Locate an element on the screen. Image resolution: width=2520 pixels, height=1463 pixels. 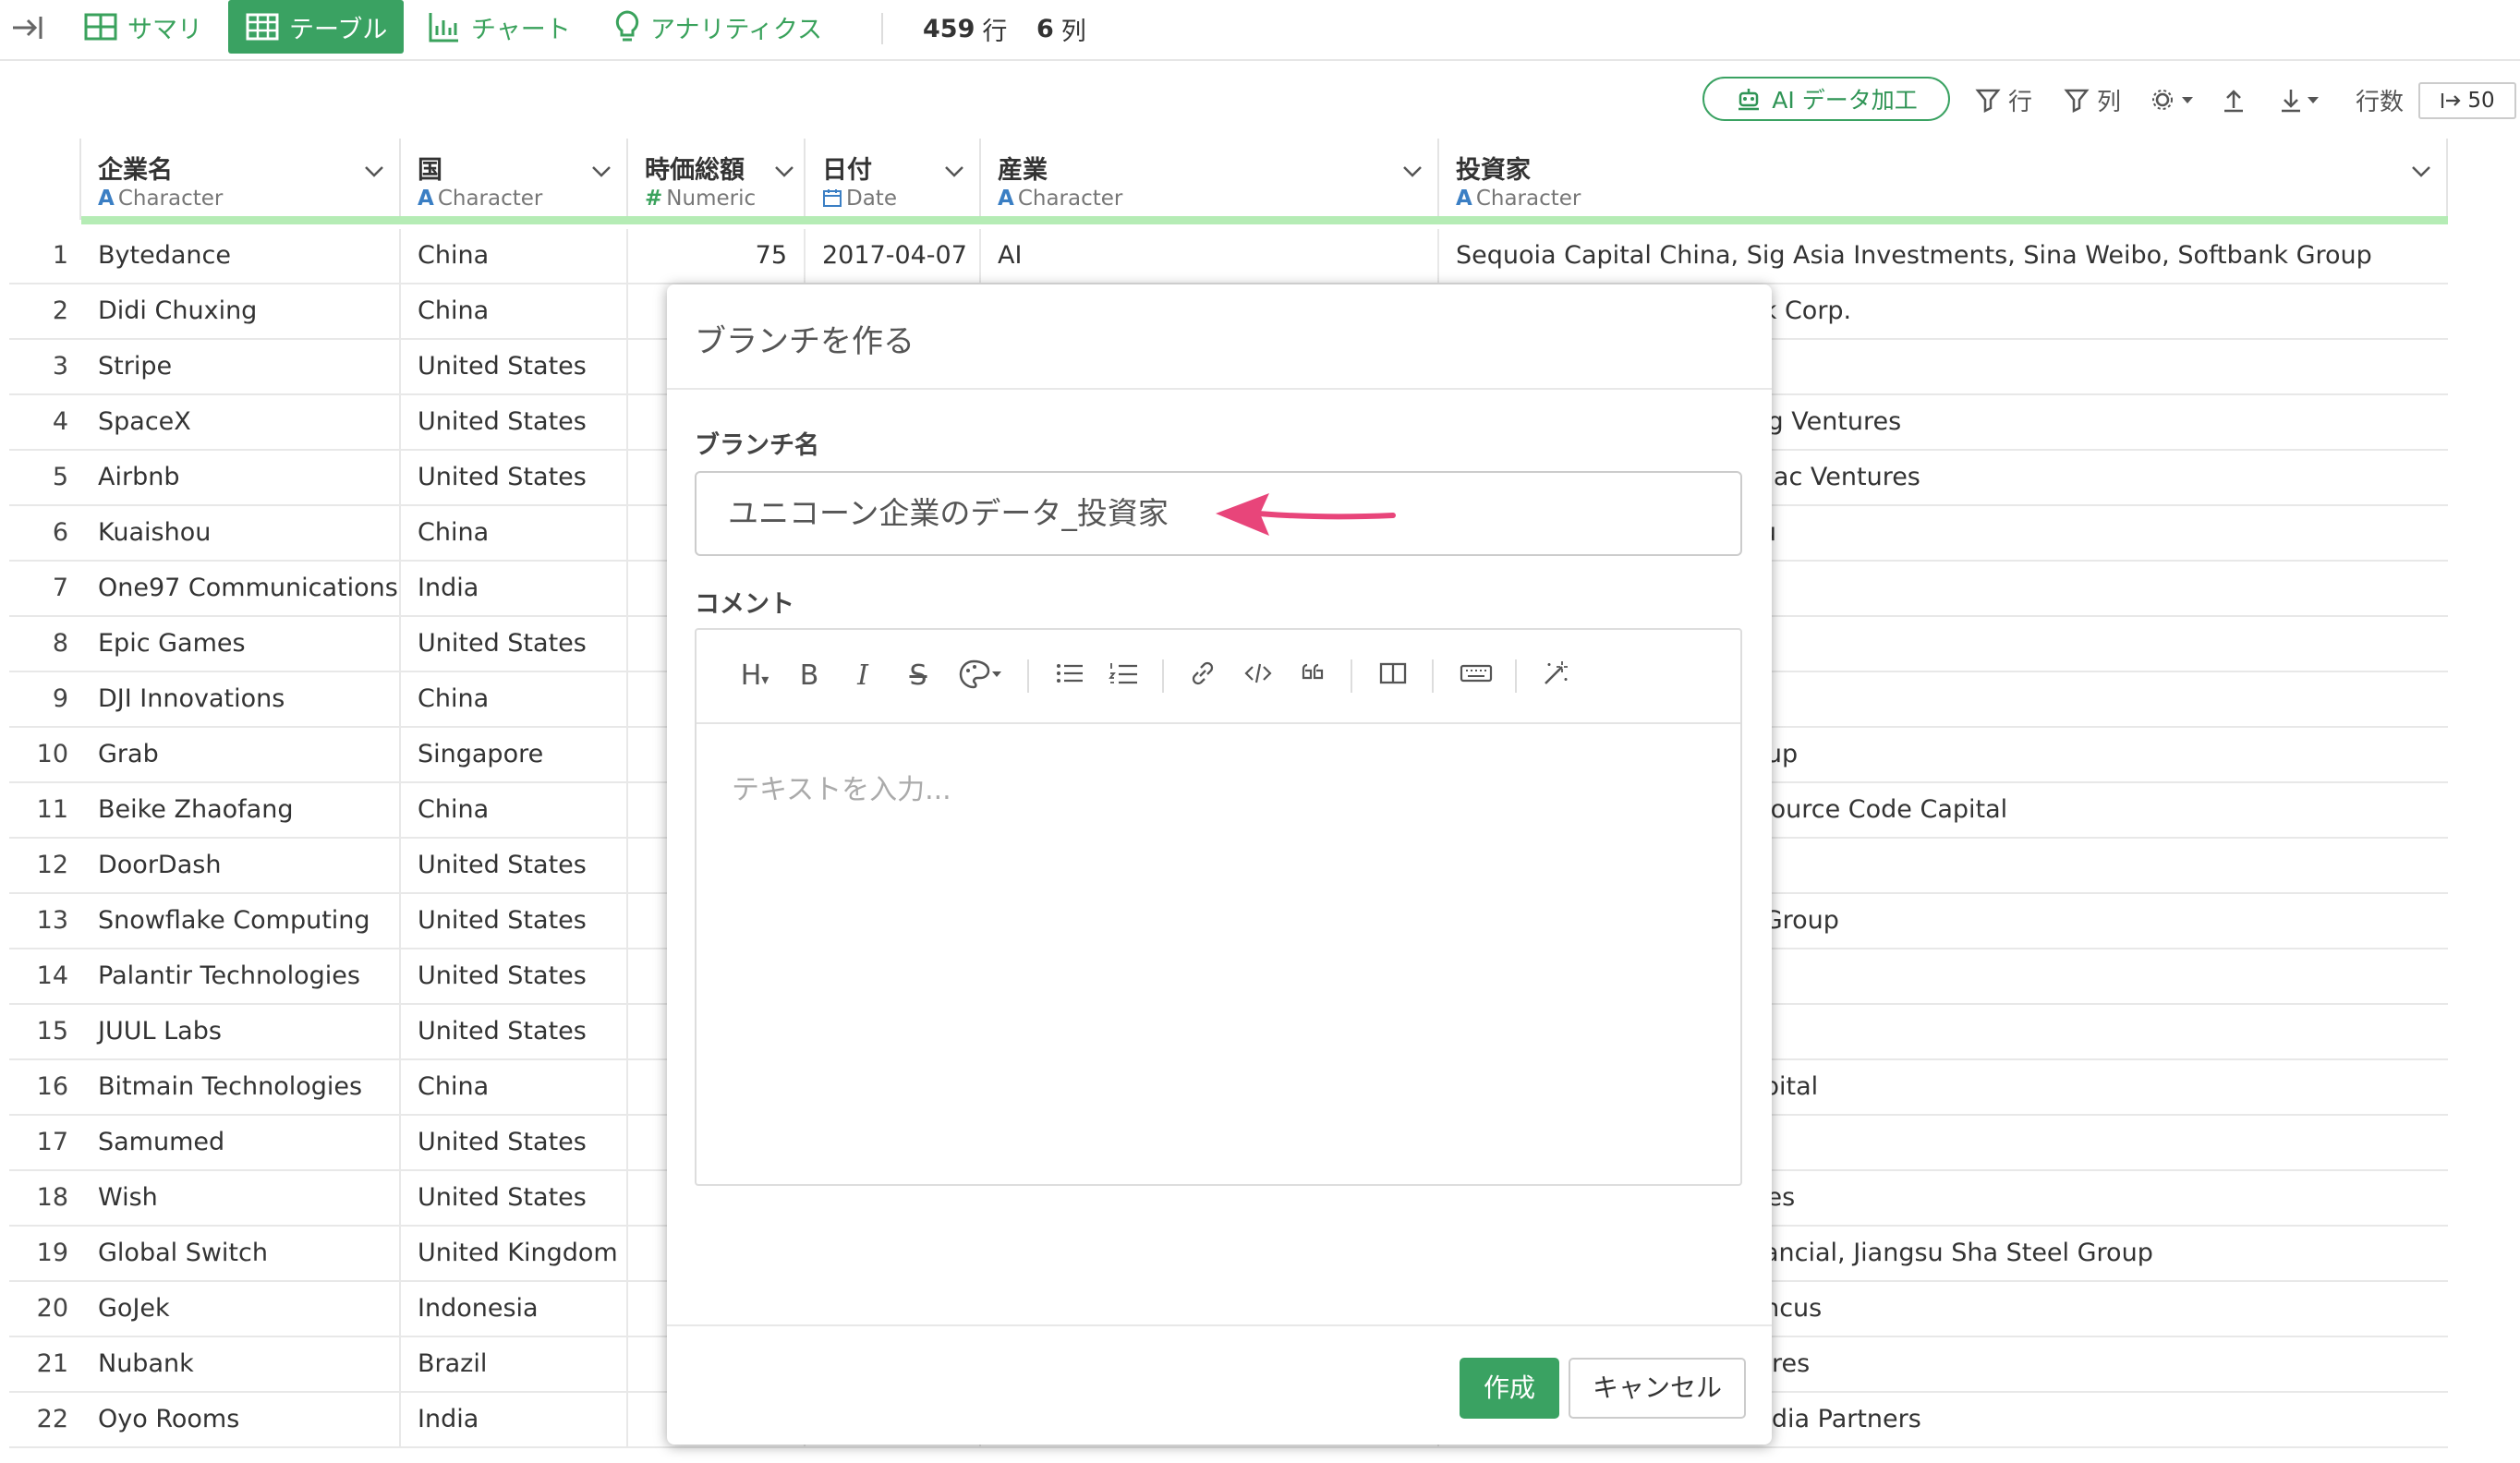
cancel-button: キャンセル is located at coordinates (1657, 1388).